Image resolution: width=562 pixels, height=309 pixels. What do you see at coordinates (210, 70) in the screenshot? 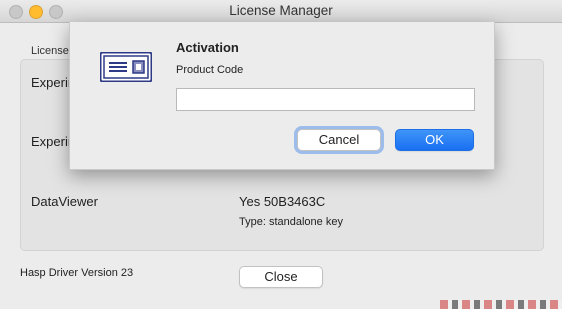
I see `product-code-label: Product Code` at bounding box center [210, 70].